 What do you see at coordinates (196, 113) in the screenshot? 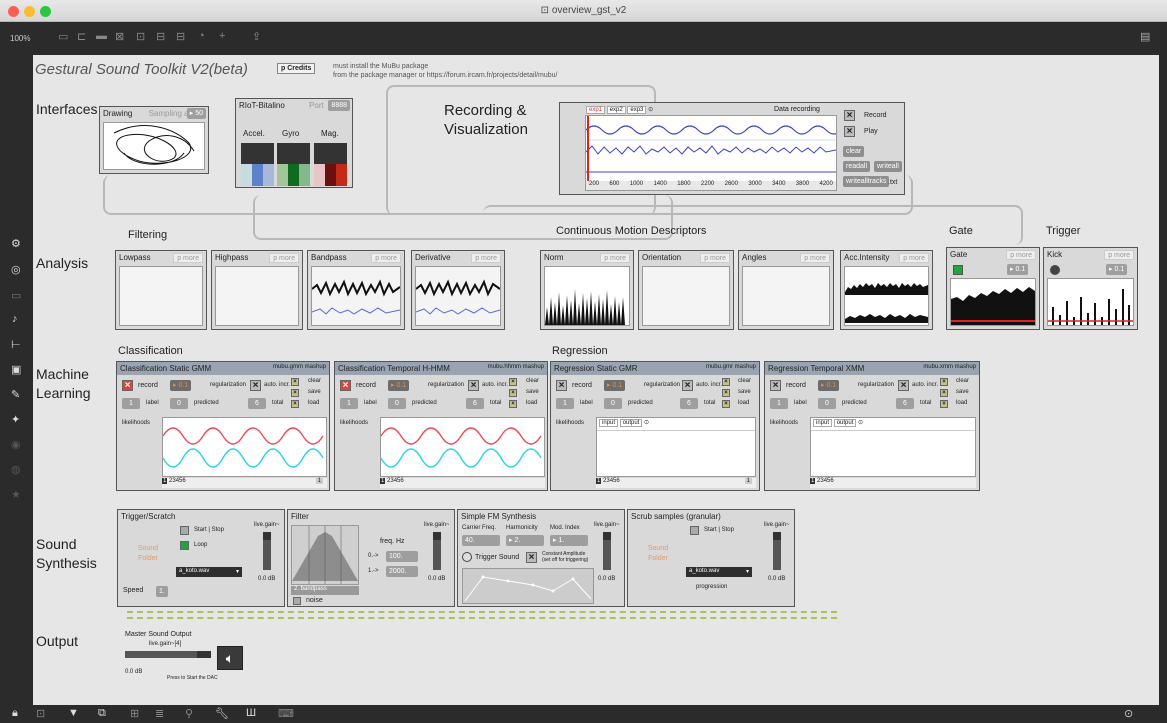
I see `drawing-rate: ▸ 50` at bounding box center [196, 113].